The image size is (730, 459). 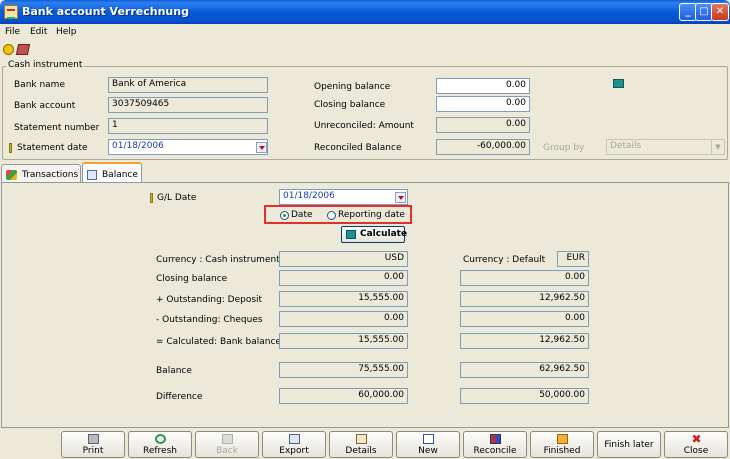 I want to click on difference-label: Difference, so click(x=179, y=397).